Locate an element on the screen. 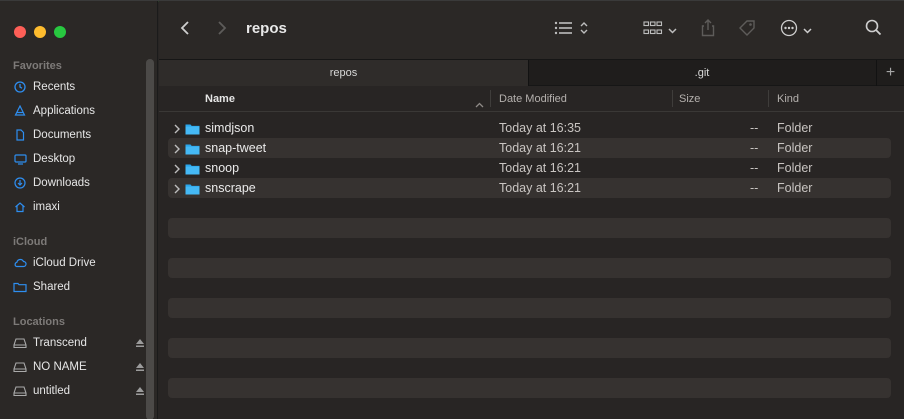 The height and width of the screenshot is (419, 904). sidebar-item-no-name: NO NAME is located at coordinates (79, 367).